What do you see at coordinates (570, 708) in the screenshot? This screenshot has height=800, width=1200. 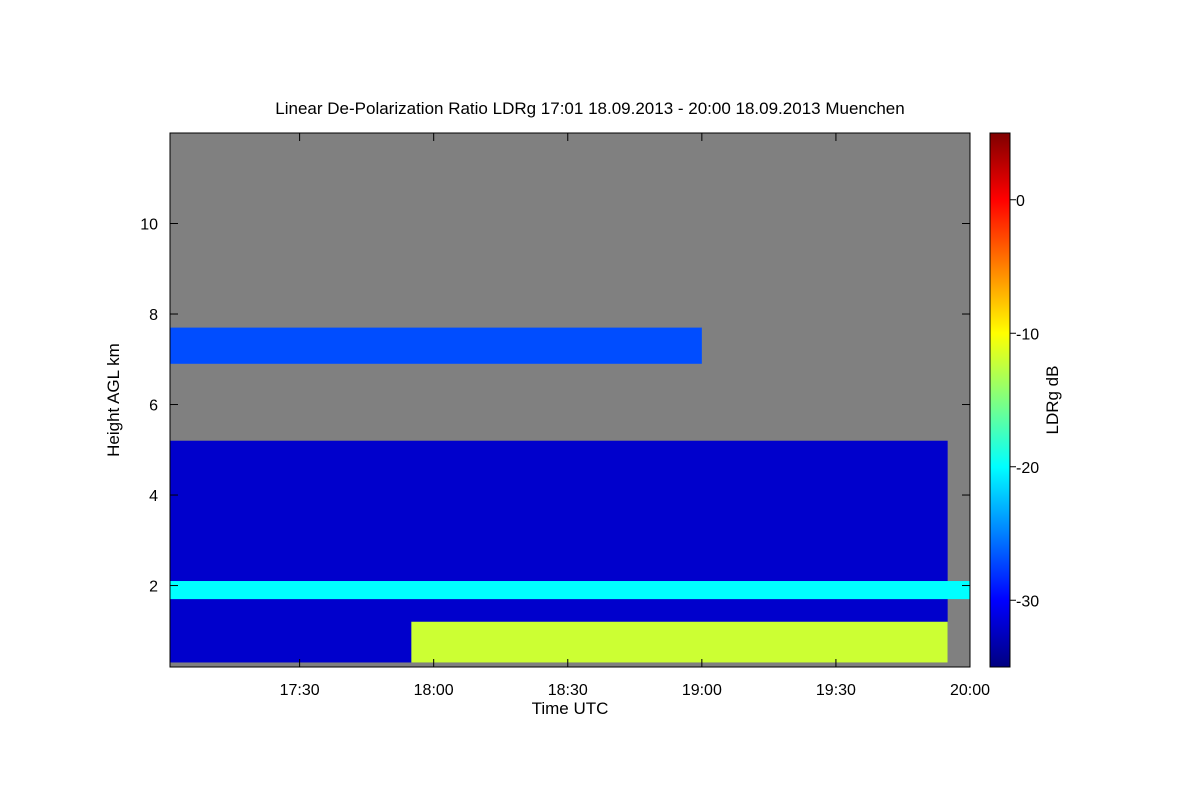 I see `x-axis-label: Time UTC` at bounding box center [570, 708].